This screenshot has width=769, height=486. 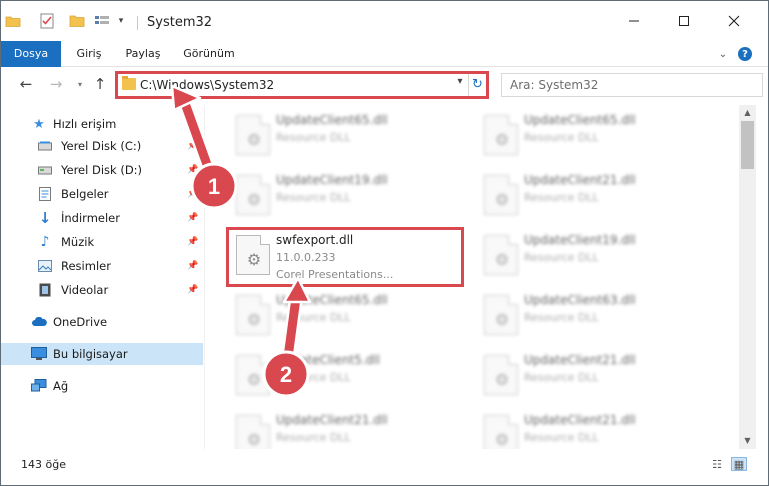 What do you see at coordinates (102, 124) in the screenshot?
I see `sidebar-item-quick-access: ★ Hızlı erişim` at bounding box center [102, 124].